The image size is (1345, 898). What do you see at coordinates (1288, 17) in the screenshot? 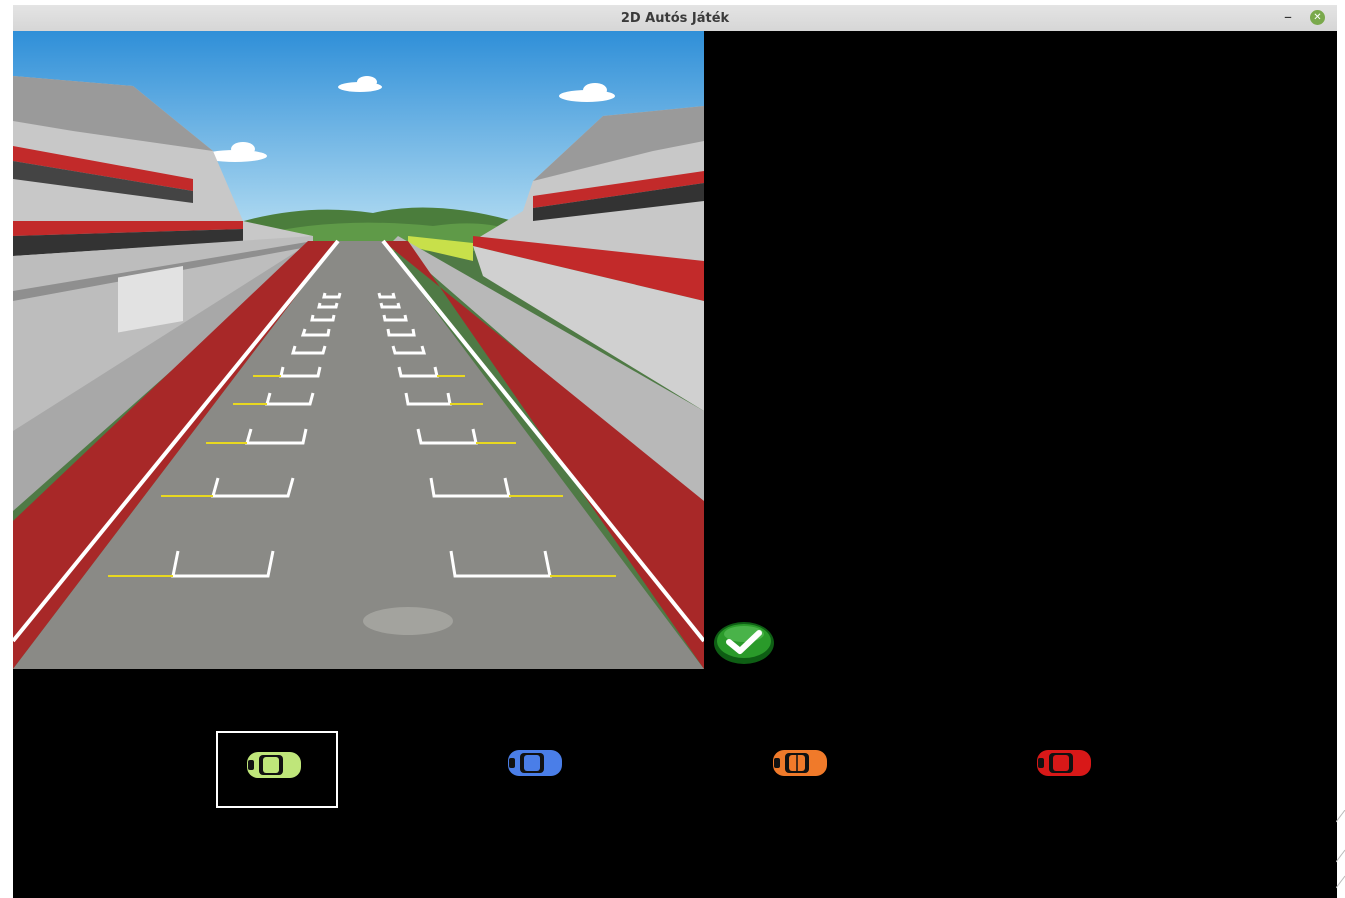
I see `minimize-button: –` at bounding box center [1288, 17].